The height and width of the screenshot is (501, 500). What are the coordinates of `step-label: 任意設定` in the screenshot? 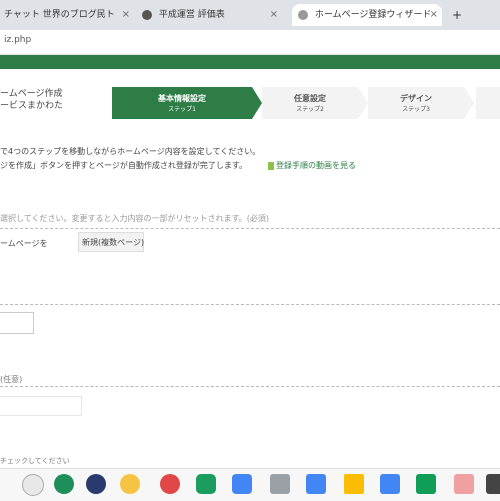 It's located at (310, 98).